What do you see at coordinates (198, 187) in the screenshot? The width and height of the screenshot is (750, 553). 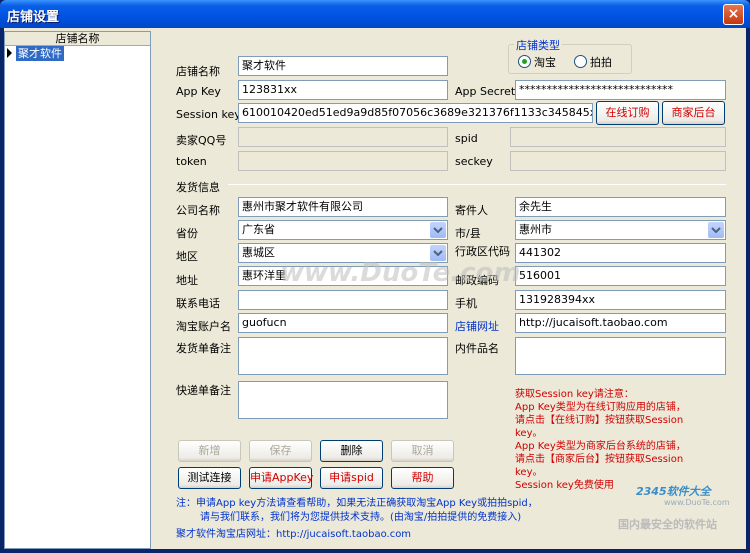 I see `shipping-section-label: 发货信息` at bounding box center [198, 187].